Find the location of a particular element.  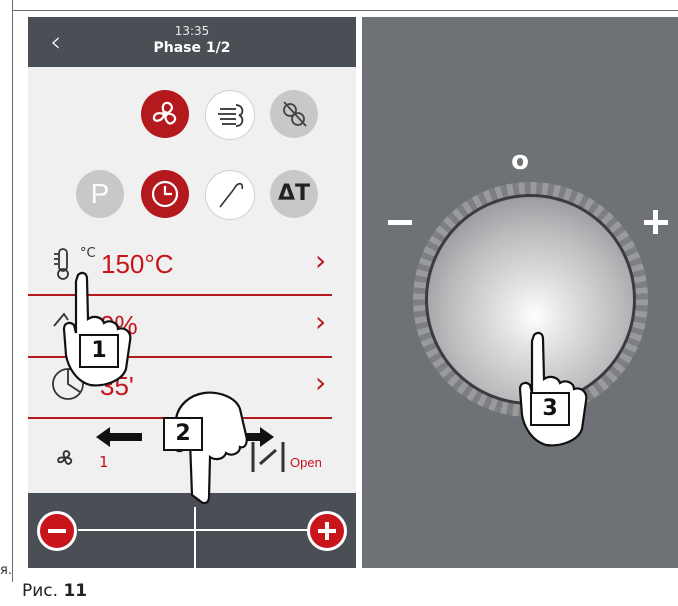

program-letter: P is located at coordinates (100, 193).